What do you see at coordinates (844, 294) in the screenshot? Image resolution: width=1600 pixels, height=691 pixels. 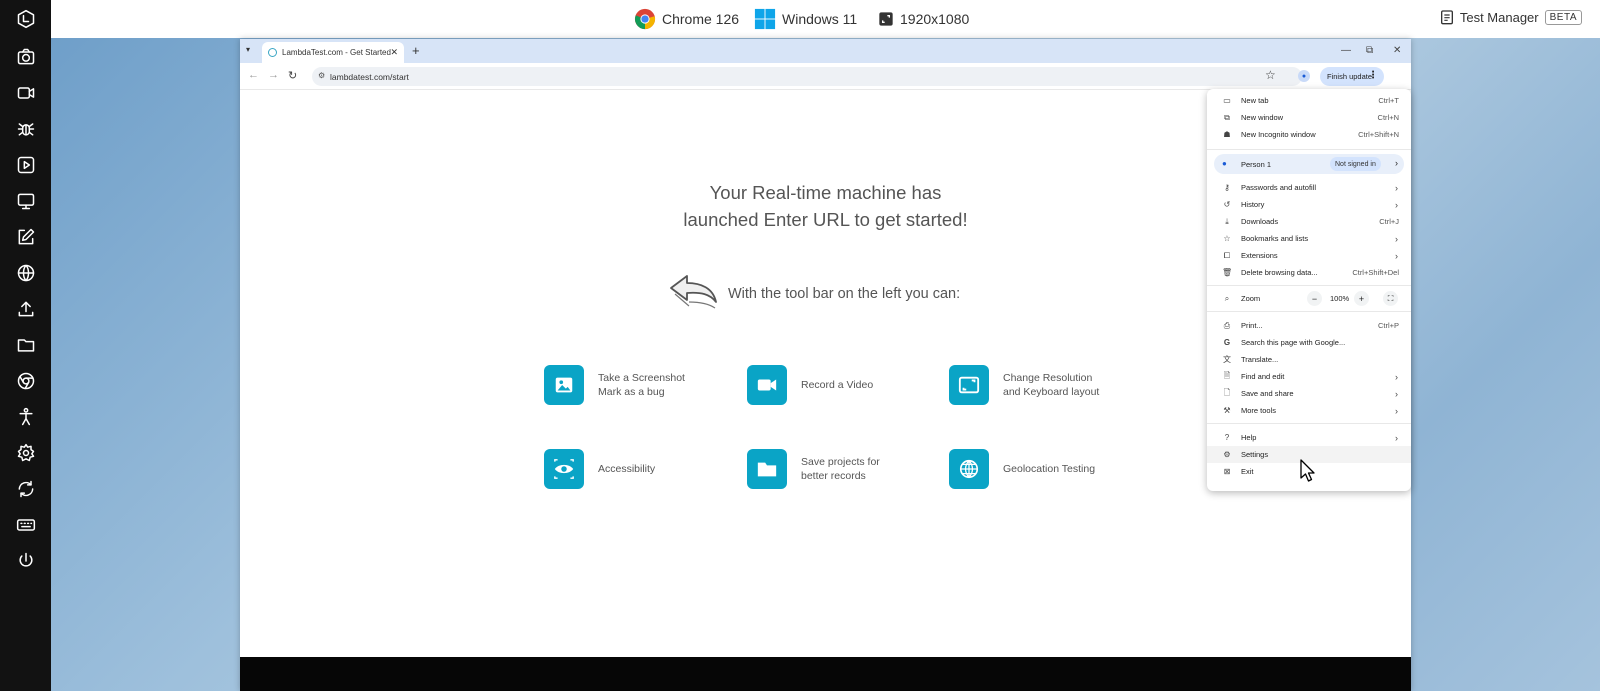 I see `toolbar-instruction: With the tool bar on the left you can:` at bounding box center [844, 294].